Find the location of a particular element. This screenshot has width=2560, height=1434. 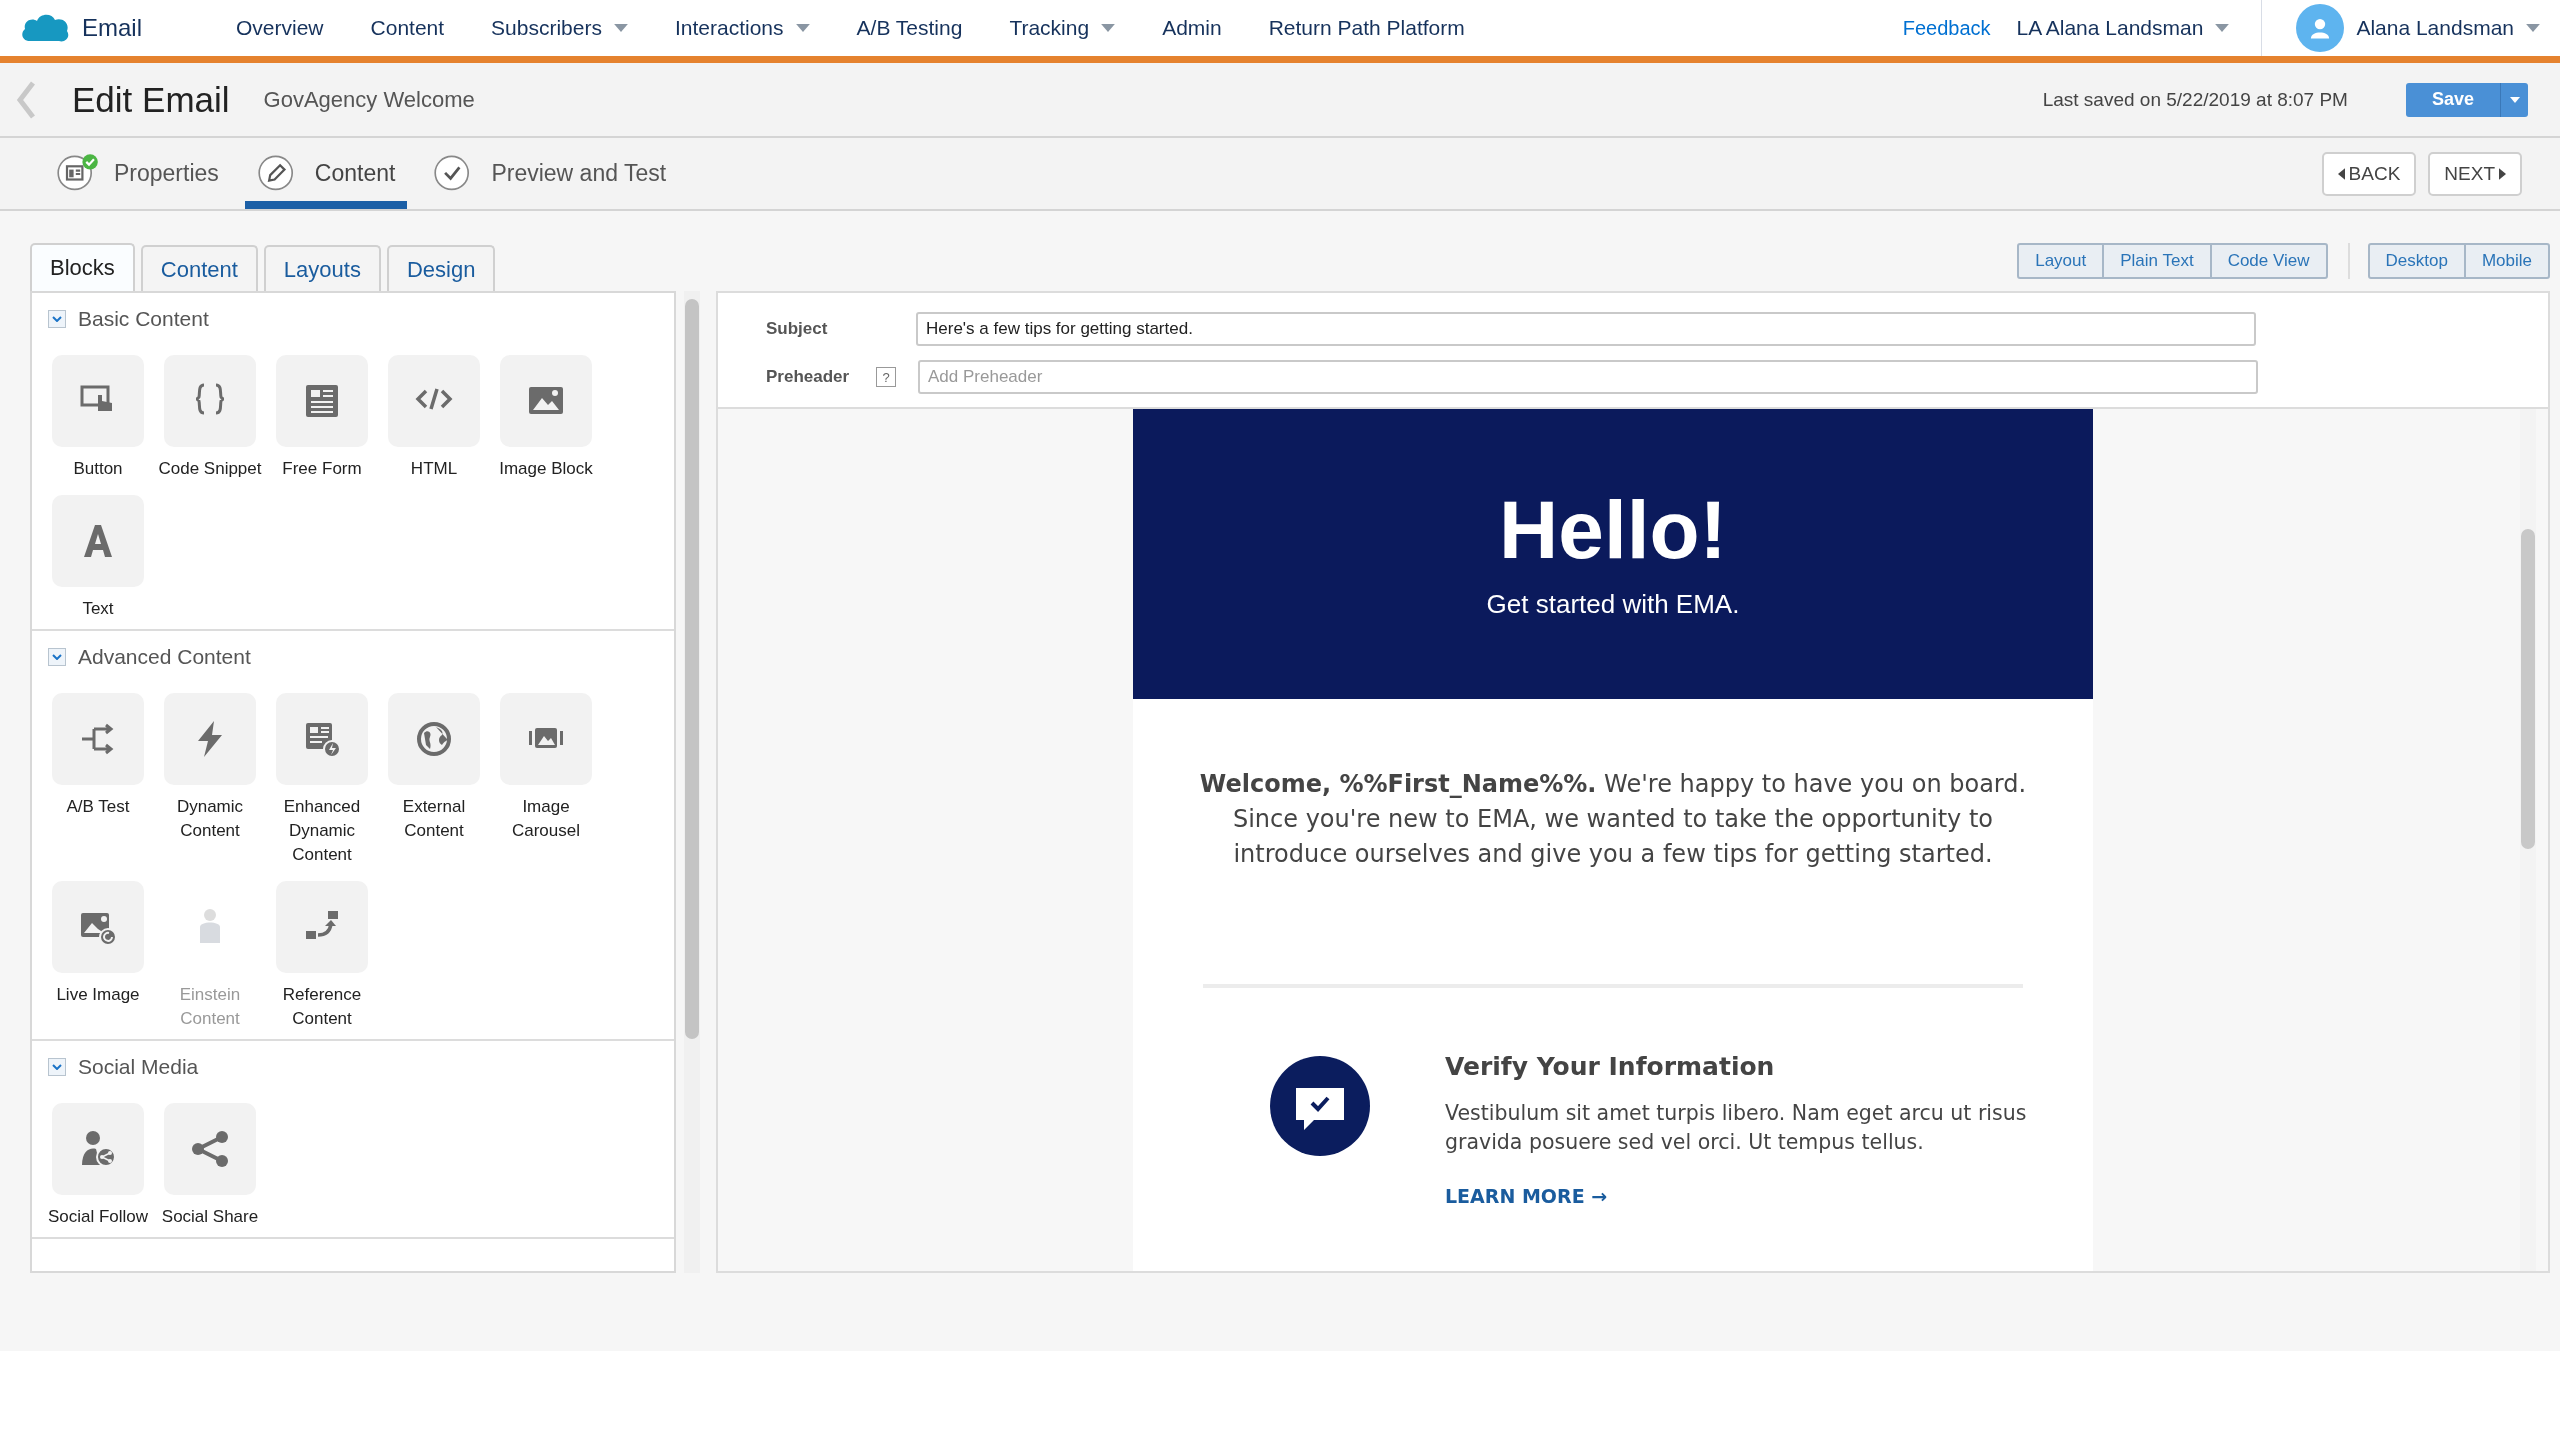

intro-paragraph: Welcome, %%First_Name%%. We're happy to have you on board. Since you're new to EMA, we wanted to take the opportunity to introduce ourselves and give you a few tips for getting started. is located at coordinates (1613, 819).